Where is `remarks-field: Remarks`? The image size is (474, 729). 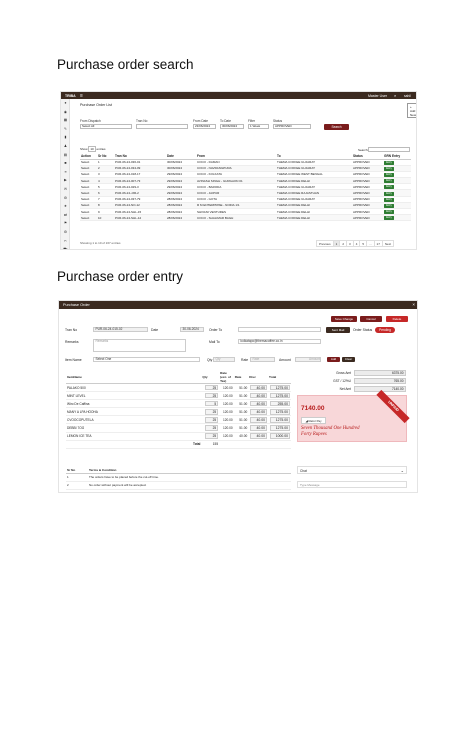 remarks-field: Remarks is located at coordinates (139, 345).